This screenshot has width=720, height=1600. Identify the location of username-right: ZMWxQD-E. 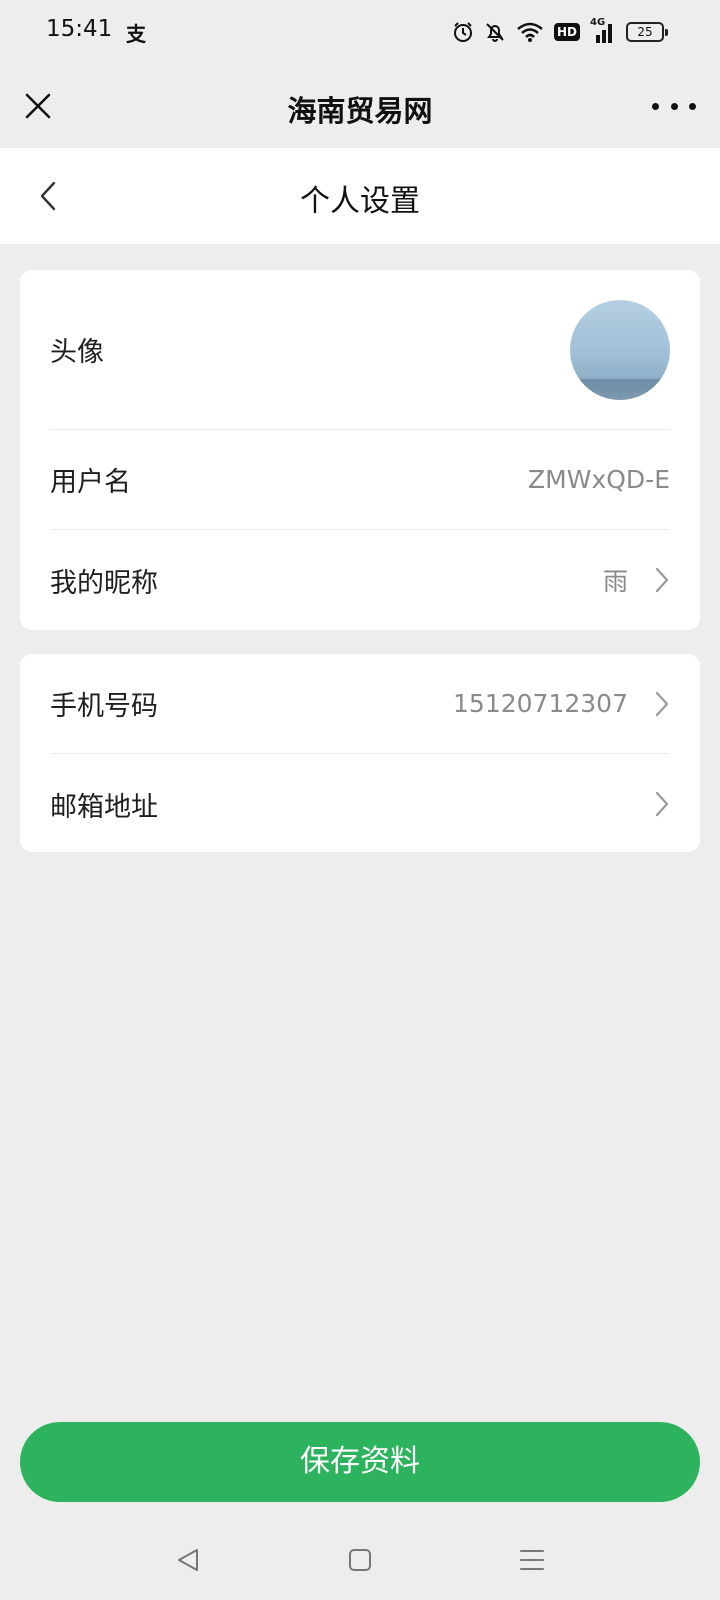
(599, 479).